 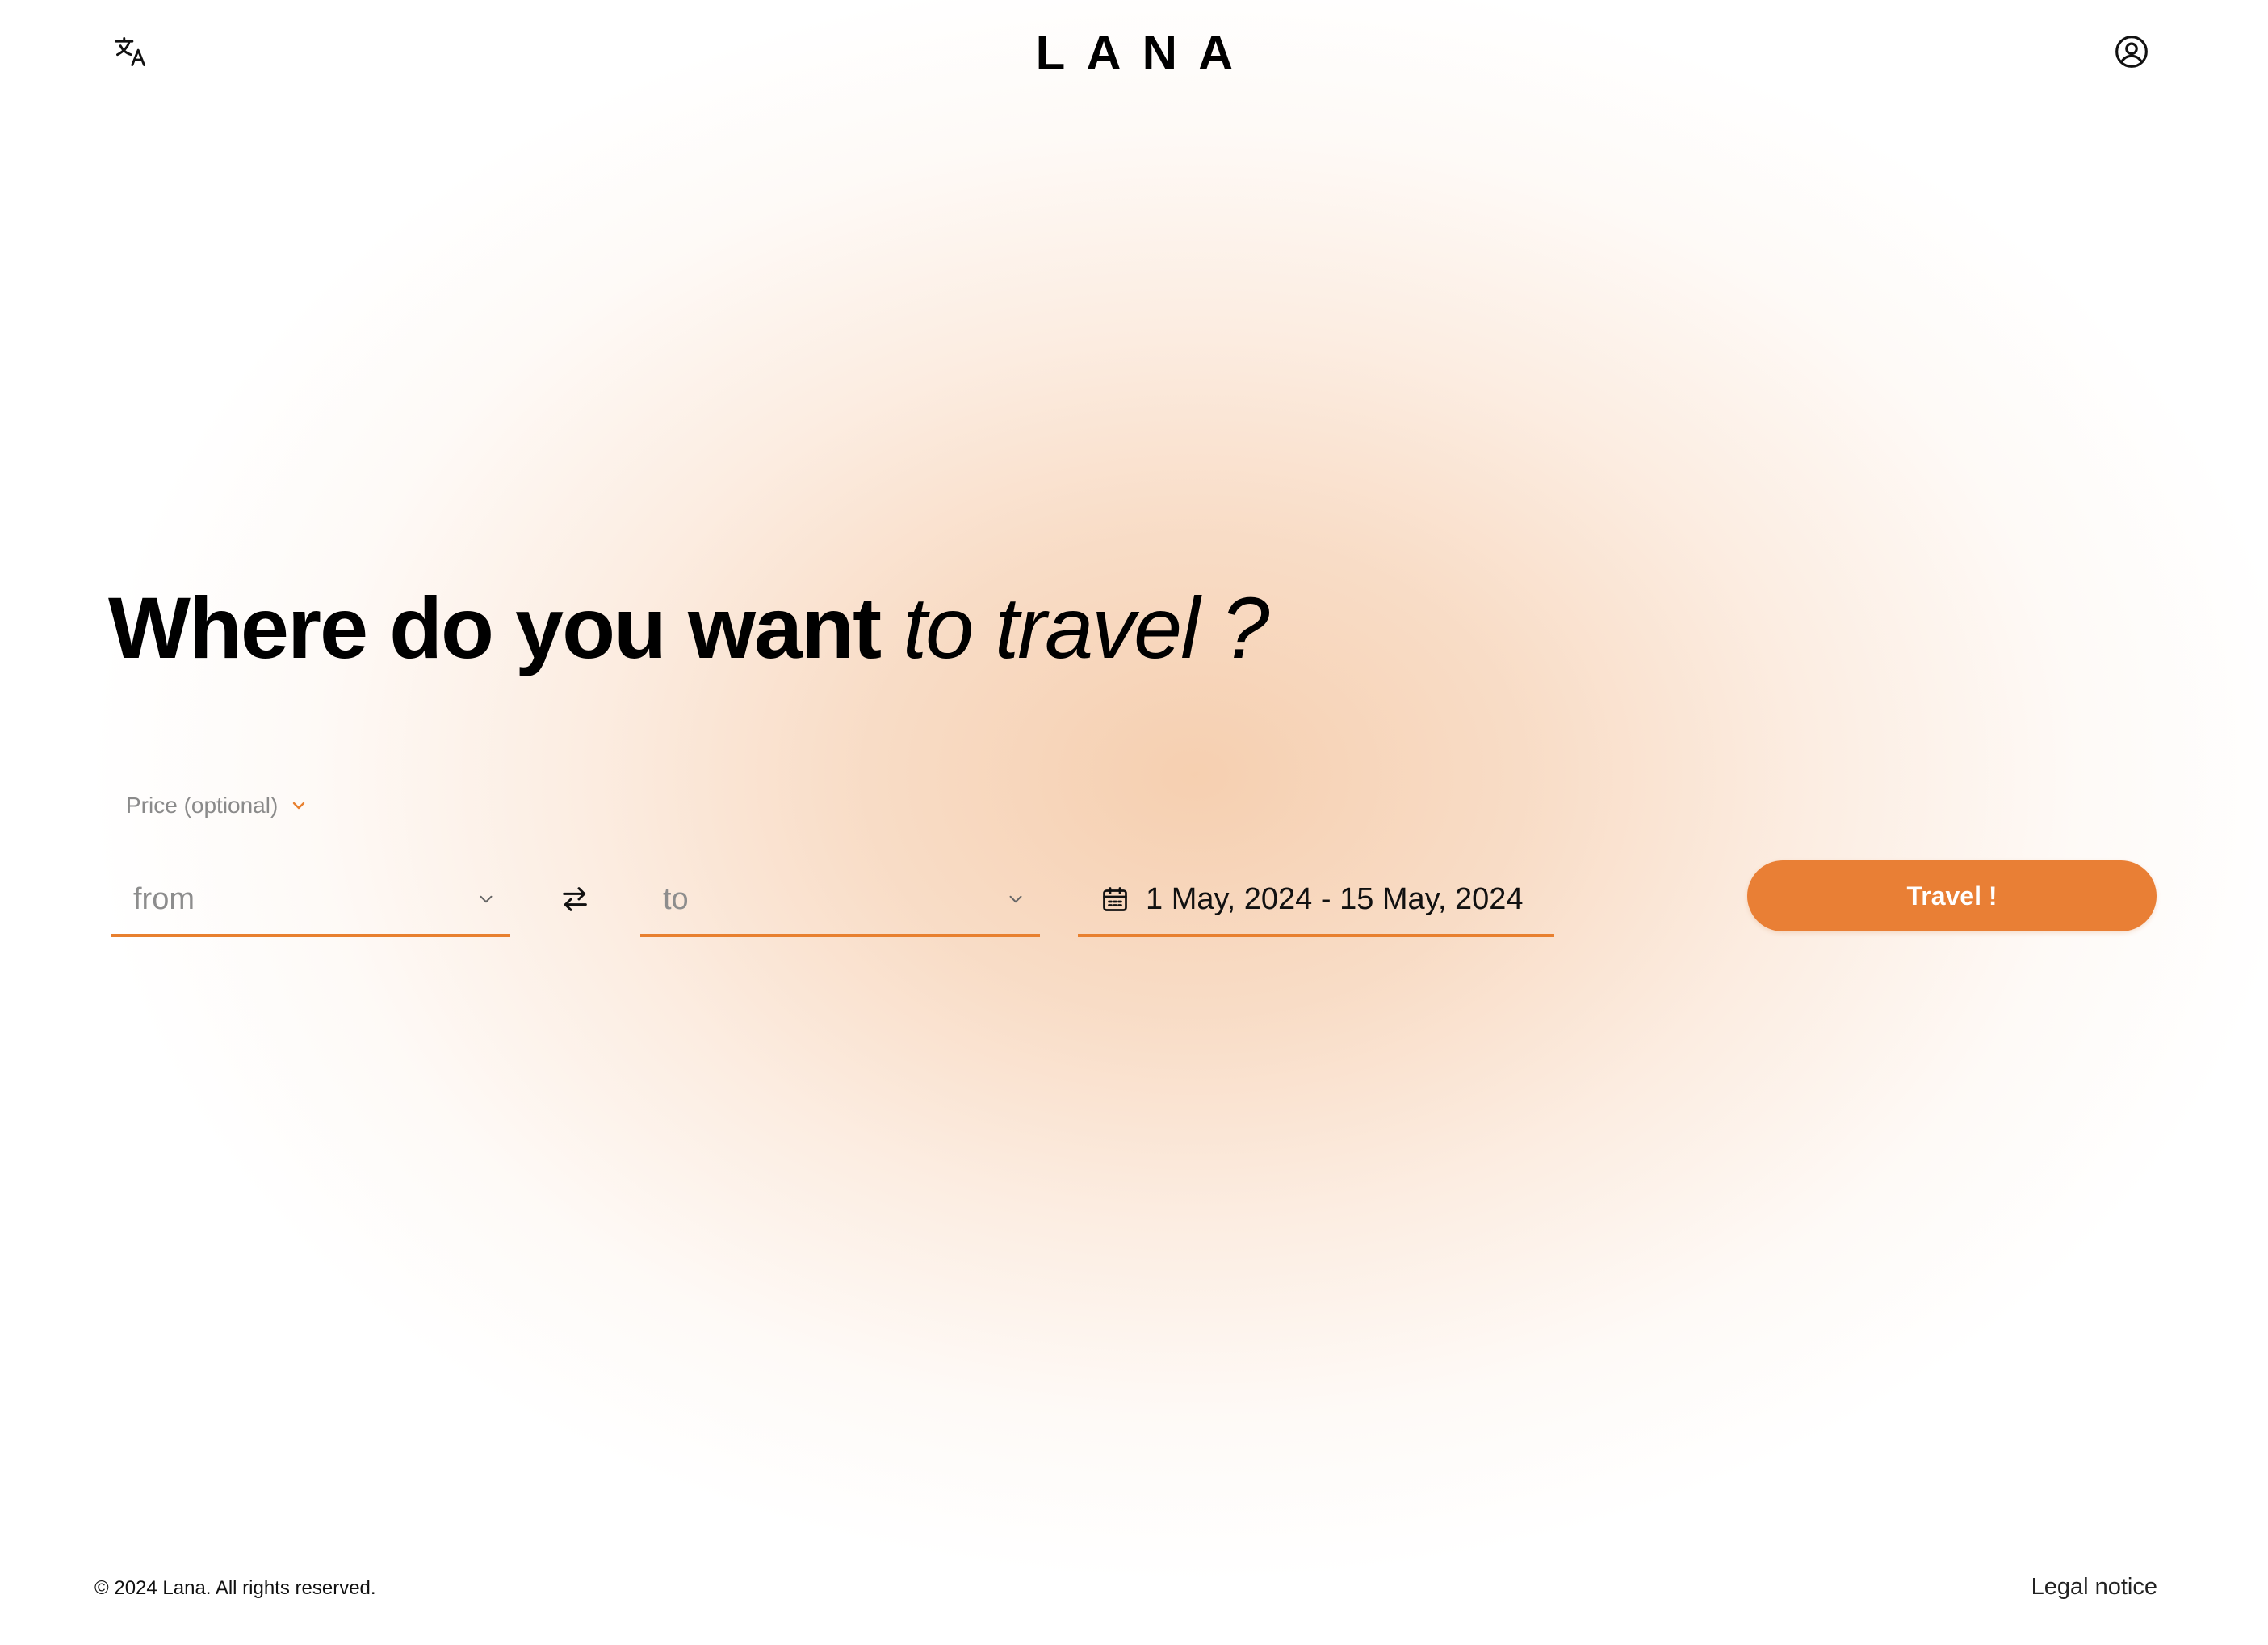 What do you see at coordinates (1086, 627) in the screenshot?
I see `headline-light: to travel ?` at bounding box center [1086, 627].